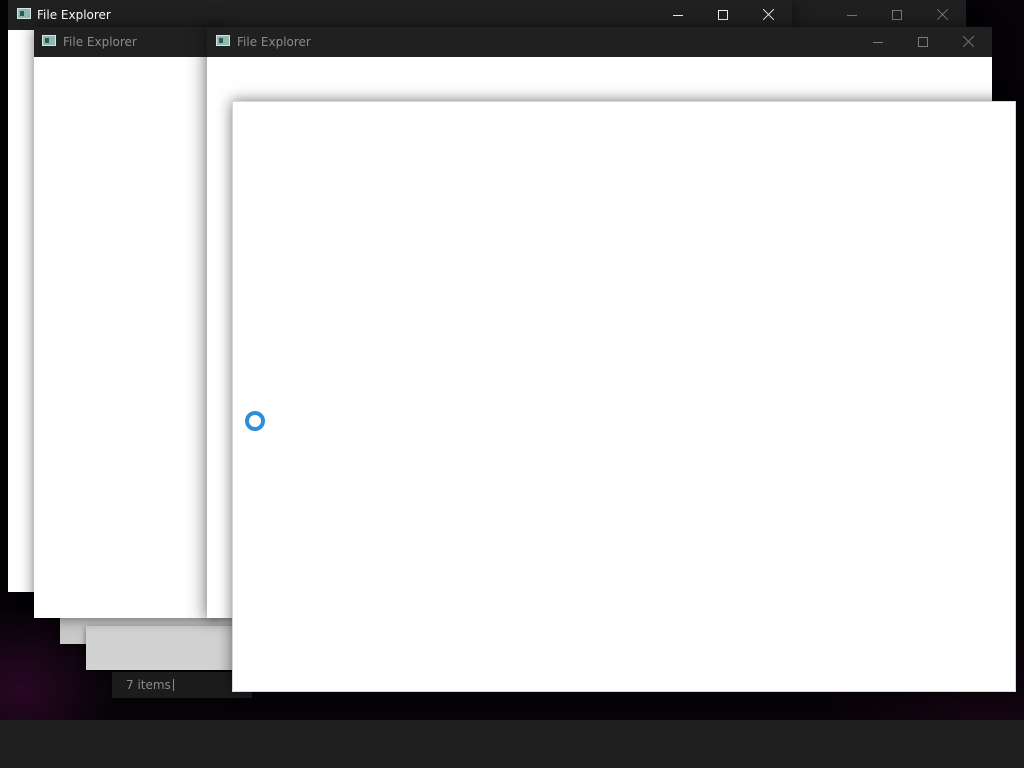  Describe the element at coordinates (129, 322) in the screenshot. I see `window-file-explorer-middle: File Explorer` at that location.